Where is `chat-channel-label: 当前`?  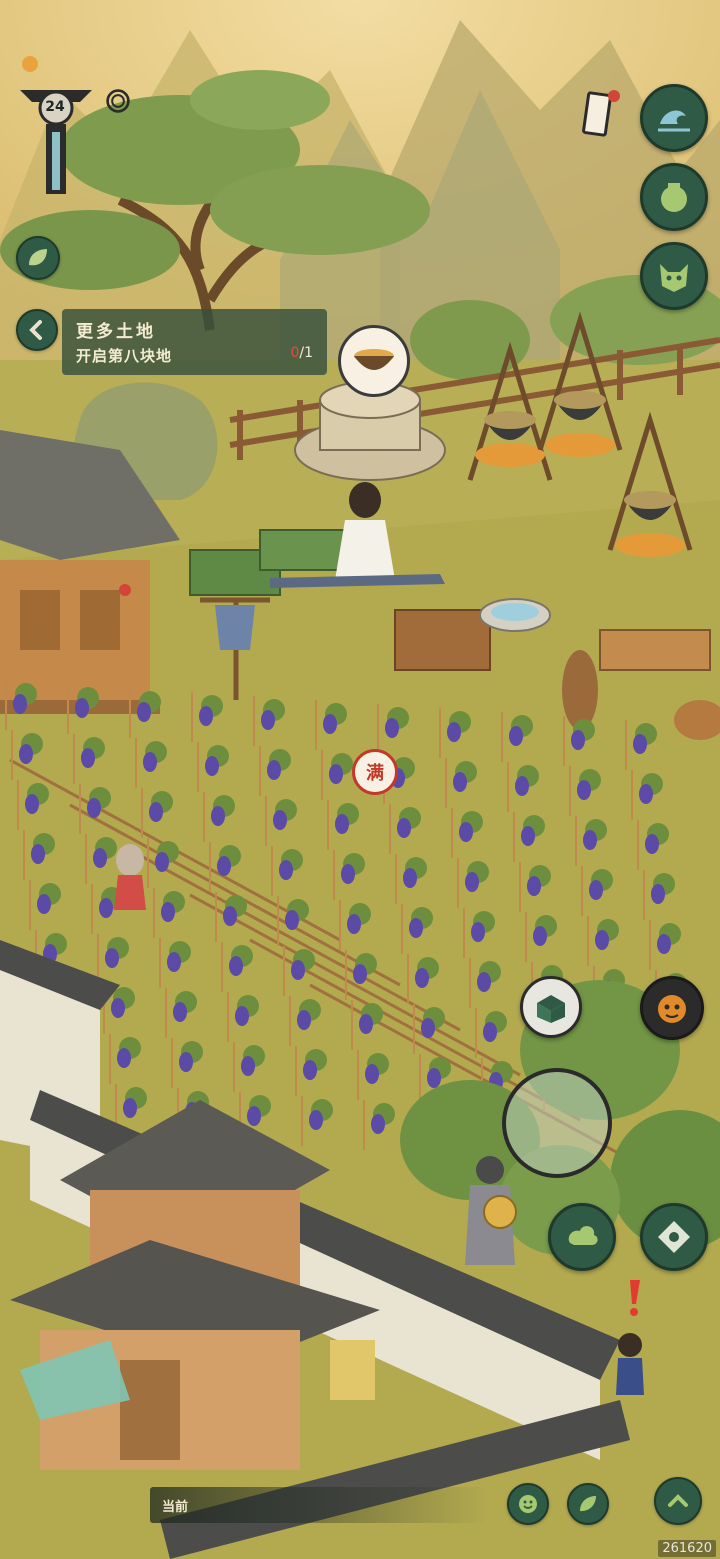 chat-channel-label: 当前 is located at coordinates (175, 1507).